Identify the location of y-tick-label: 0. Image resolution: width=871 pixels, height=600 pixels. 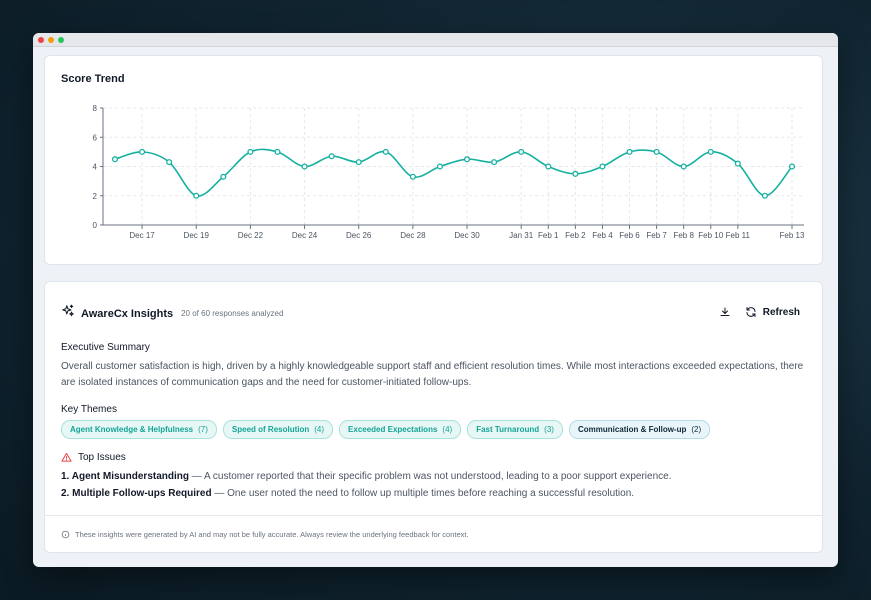
(95, 225).